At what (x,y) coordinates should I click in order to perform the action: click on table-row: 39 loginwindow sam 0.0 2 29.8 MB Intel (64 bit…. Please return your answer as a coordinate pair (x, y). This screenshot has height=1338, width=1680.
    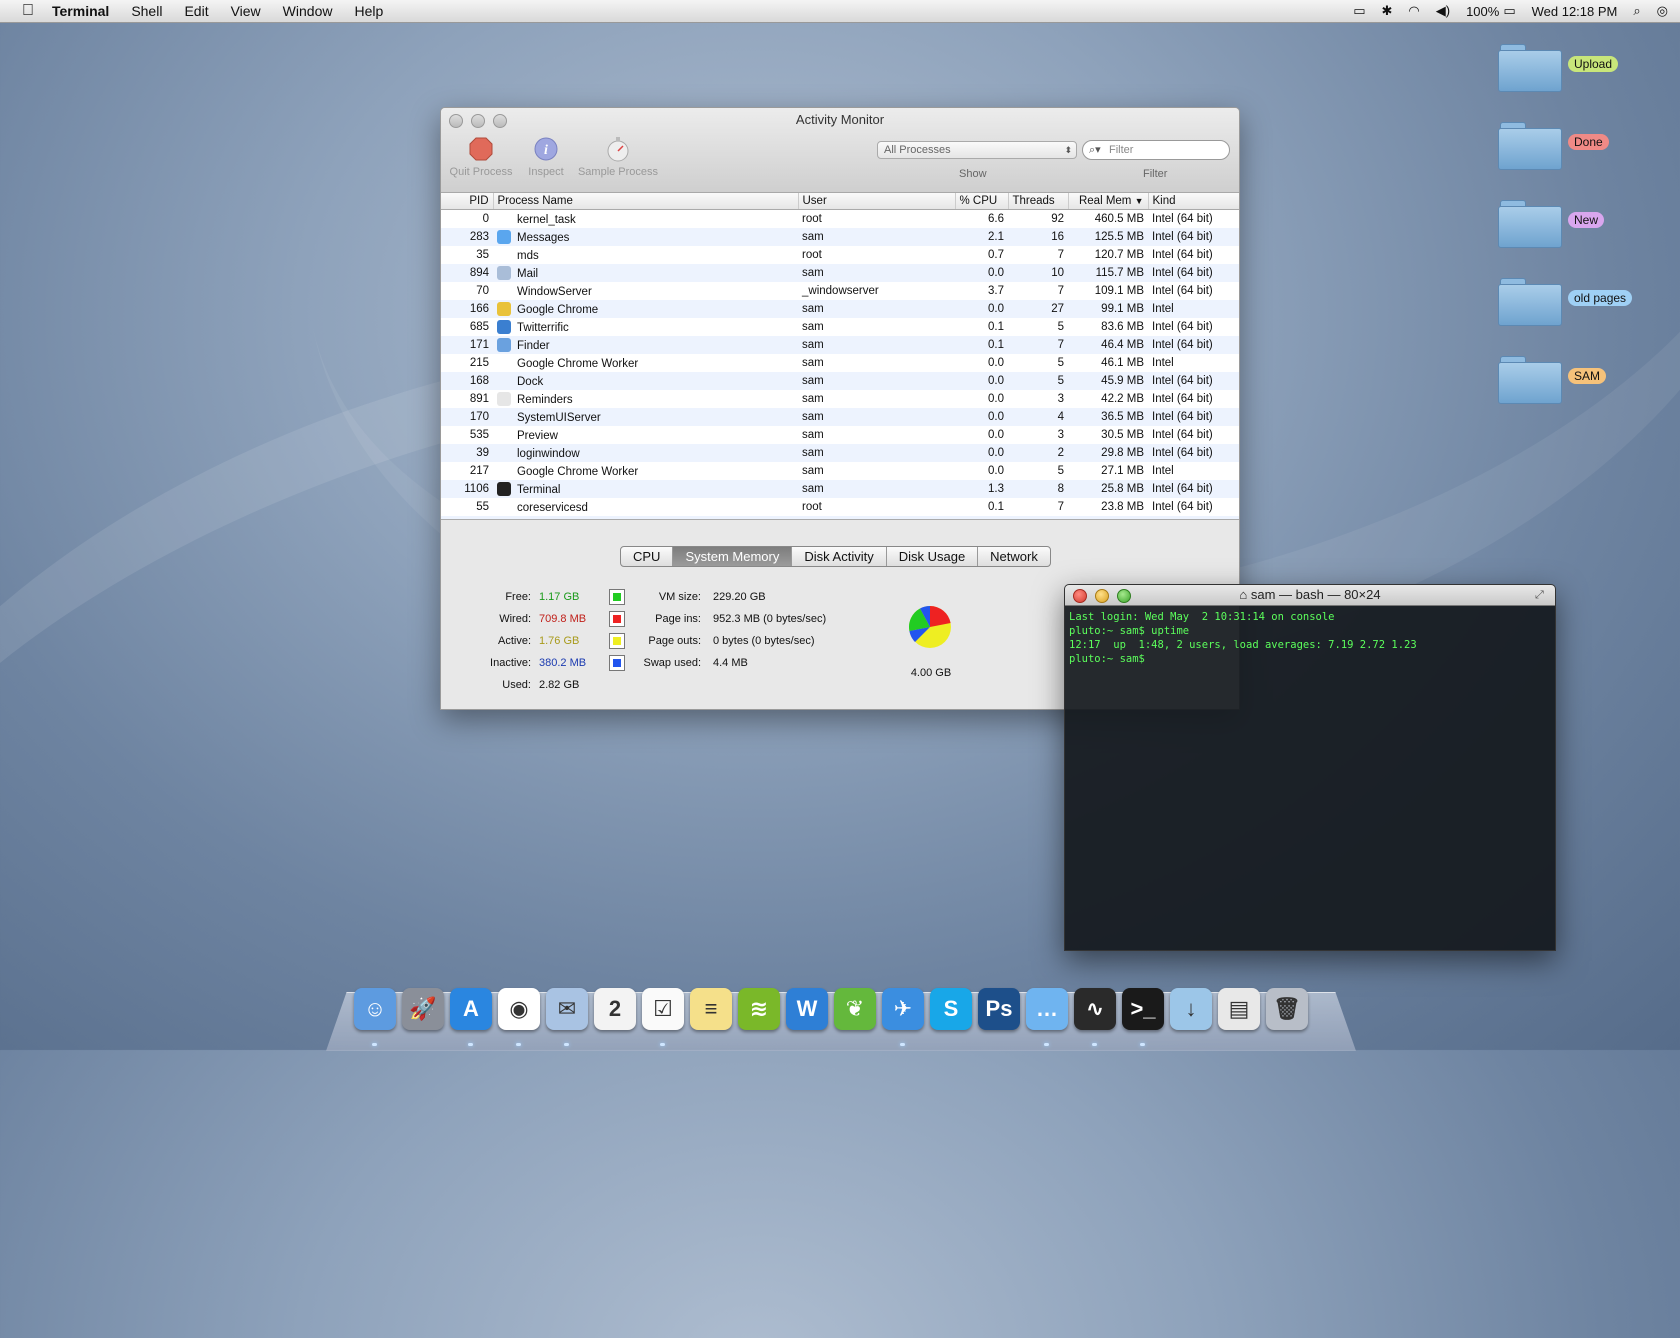
    Looking at the image, I should click on (840, 453).